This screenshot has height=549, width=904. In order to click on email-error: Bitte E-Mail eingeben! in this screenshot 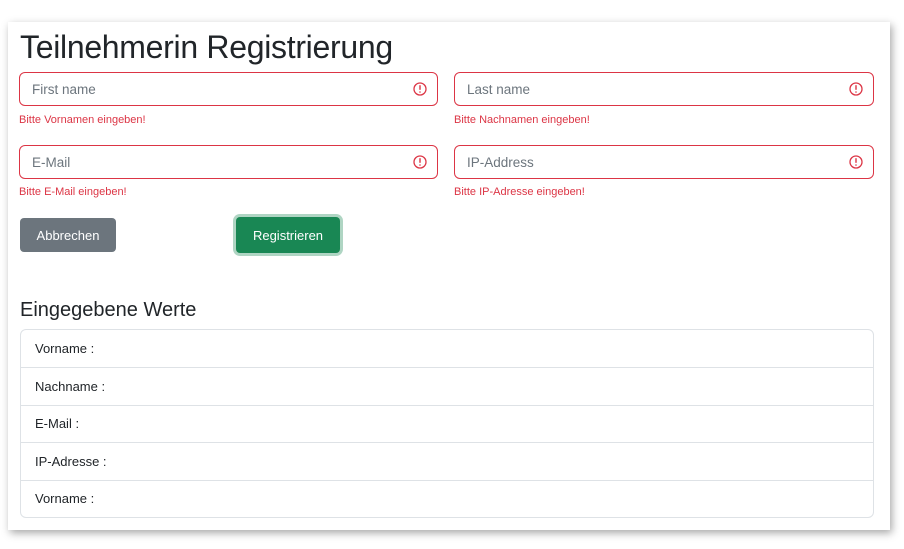, I will do `click(73, 192)`.